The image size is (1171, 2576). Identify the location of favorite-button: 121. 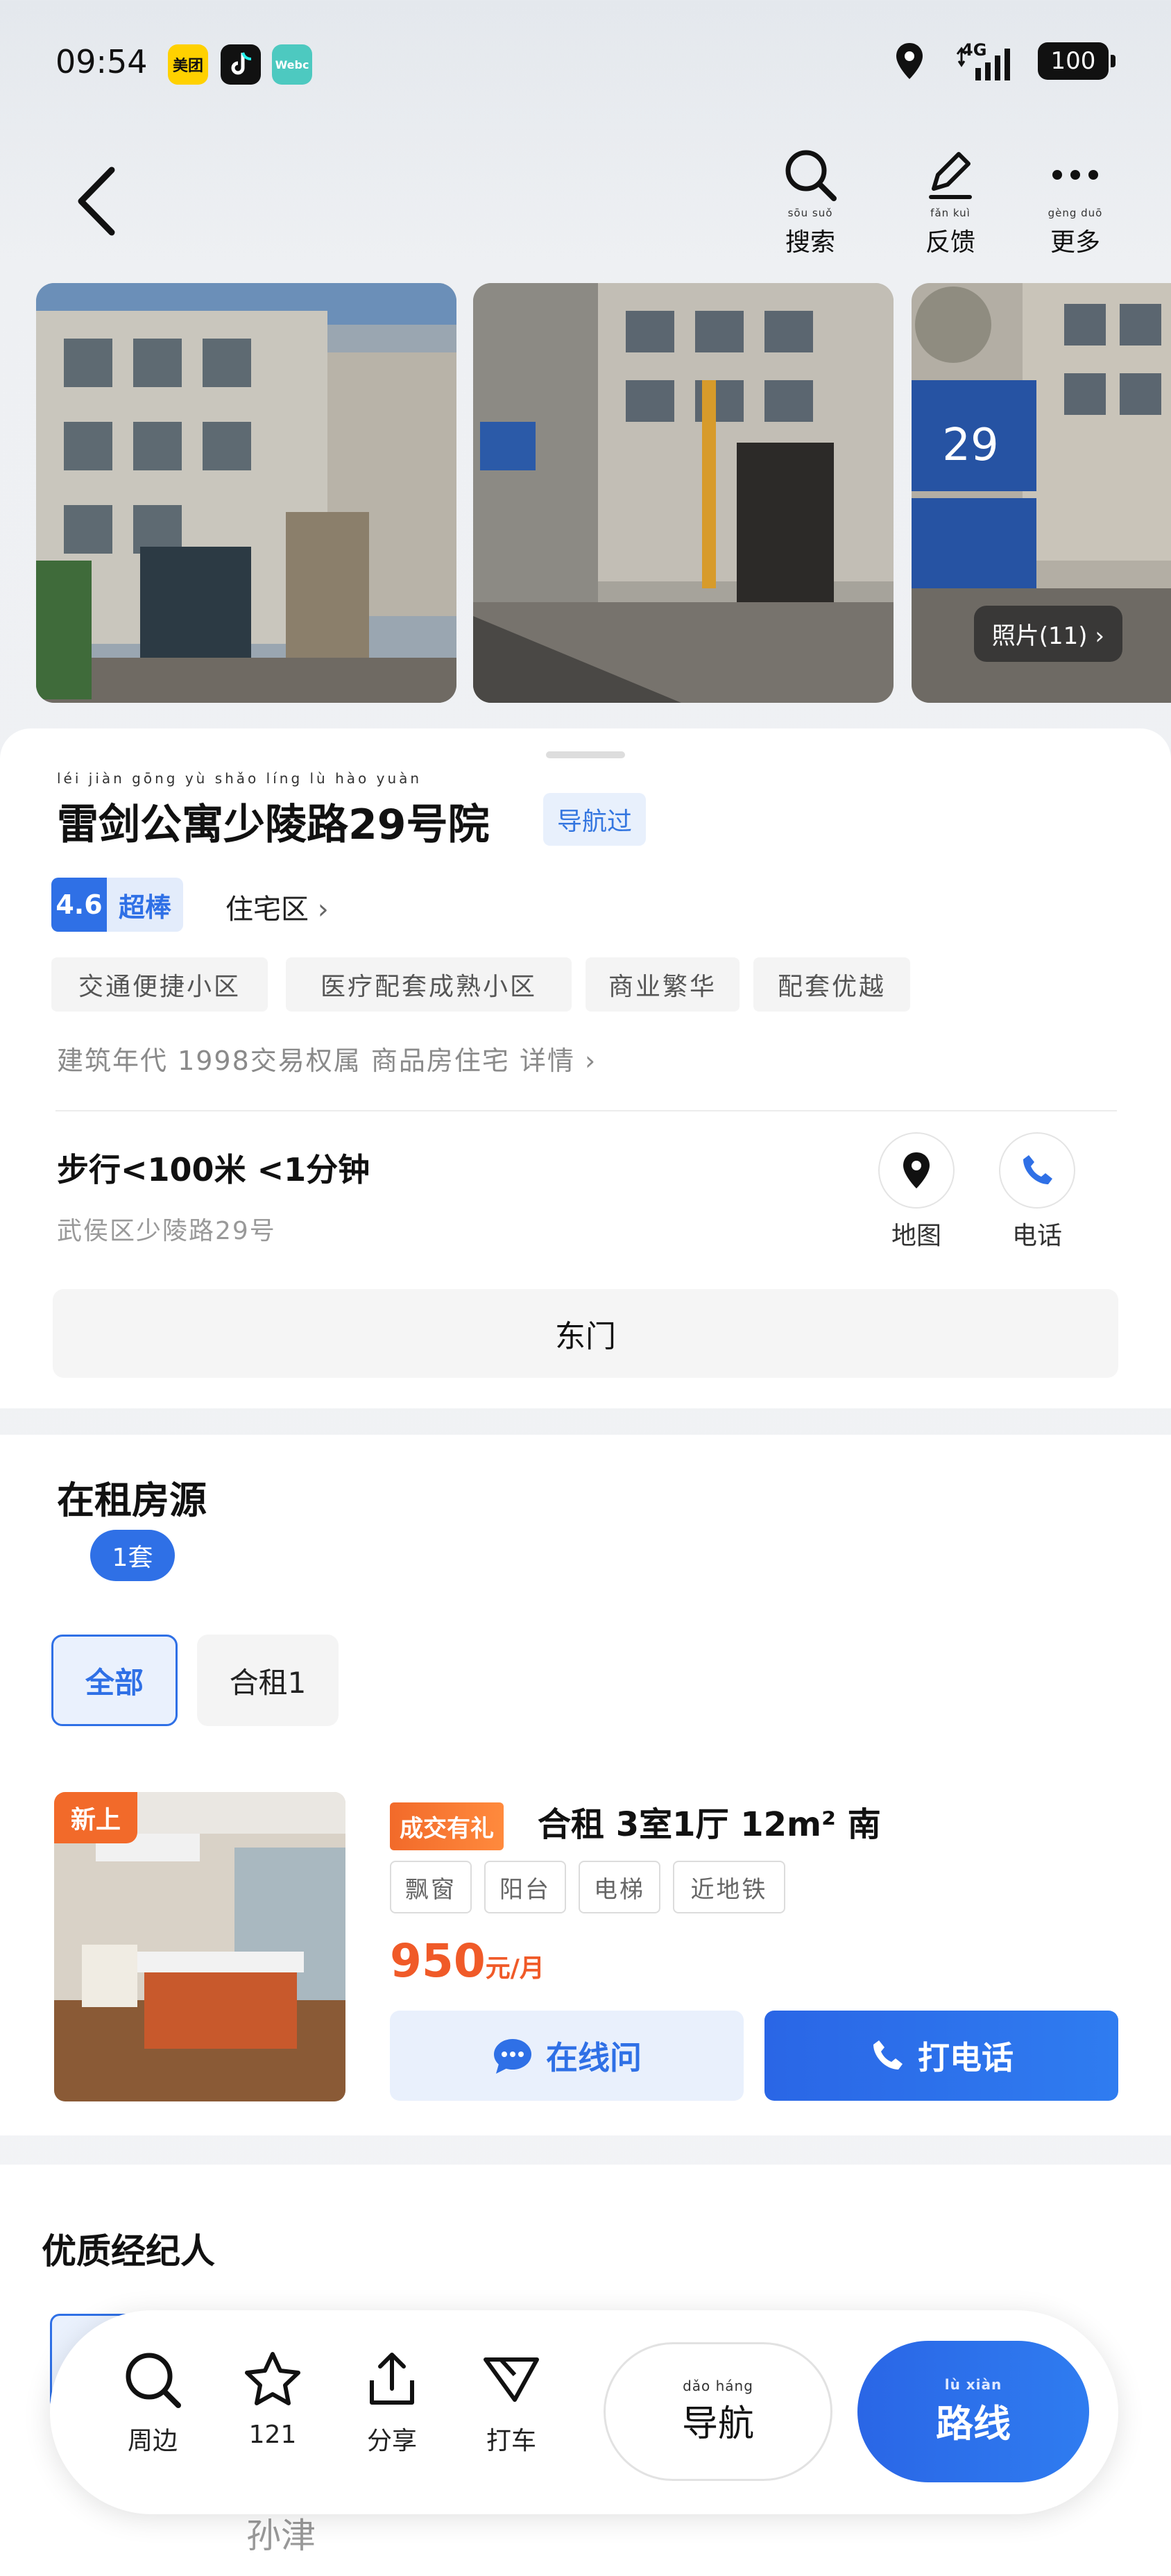
(273, 2398).